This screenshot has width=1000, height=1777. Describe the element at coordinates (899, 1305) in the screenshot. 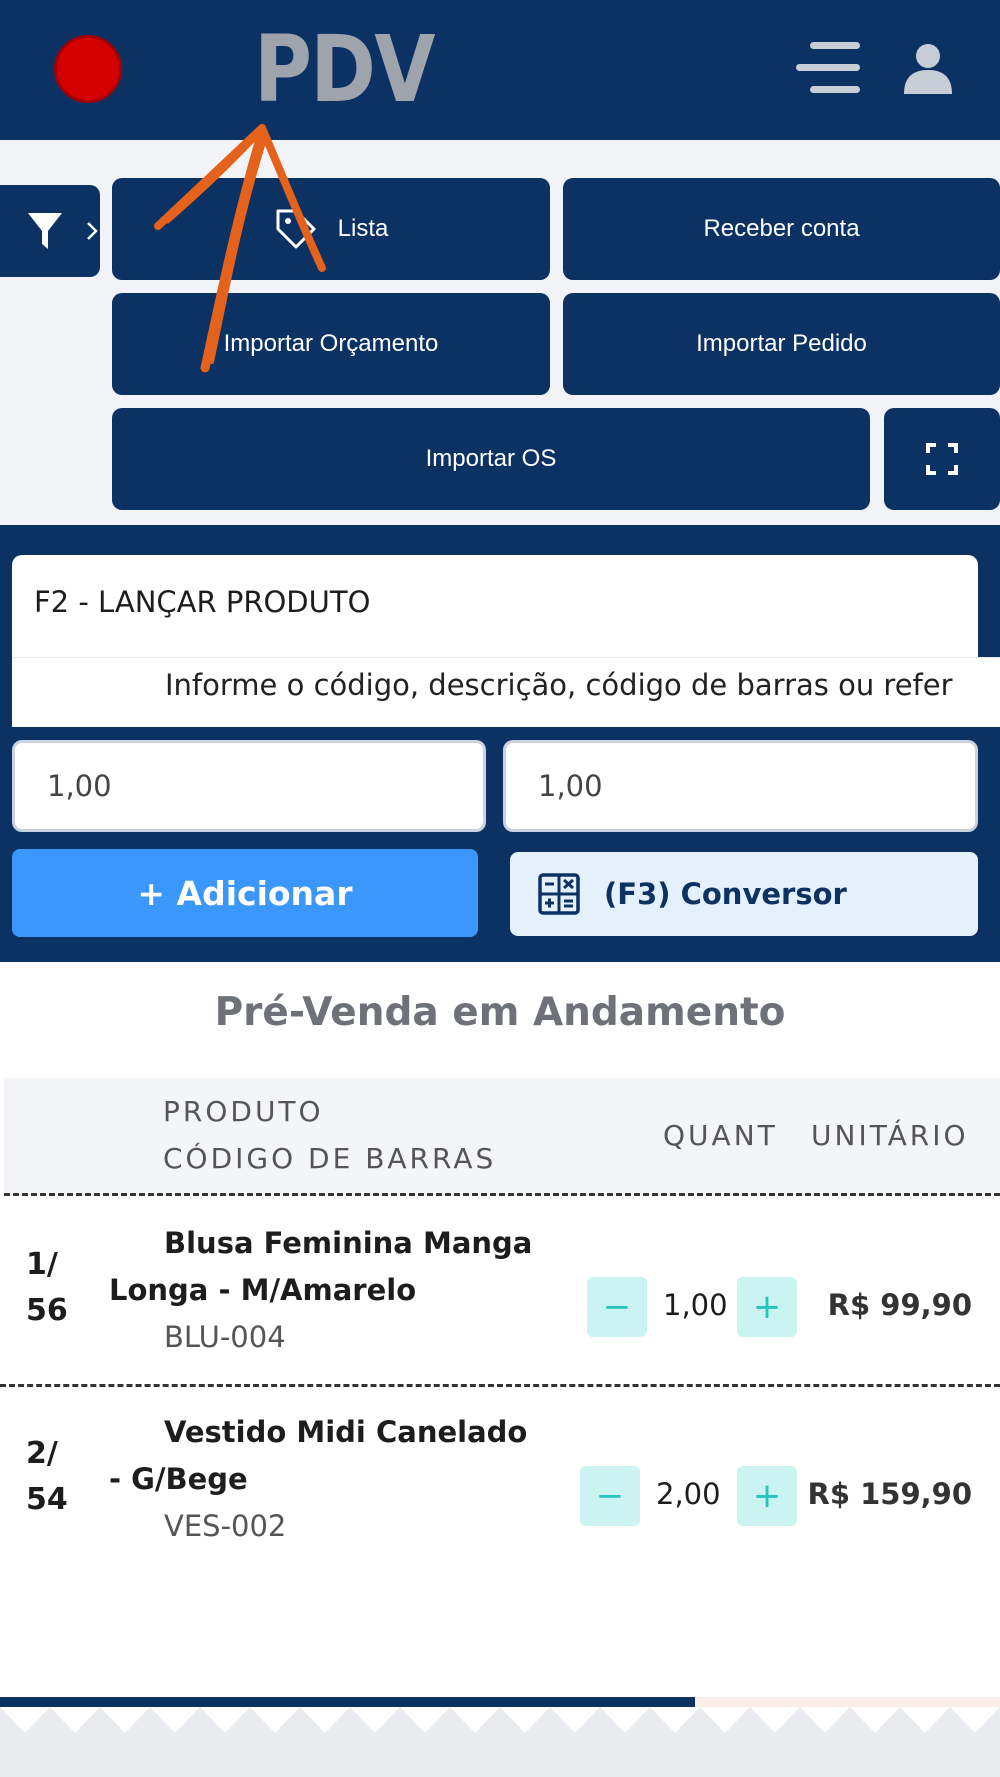

I see `unit-price: R$ 99,90` at that location.